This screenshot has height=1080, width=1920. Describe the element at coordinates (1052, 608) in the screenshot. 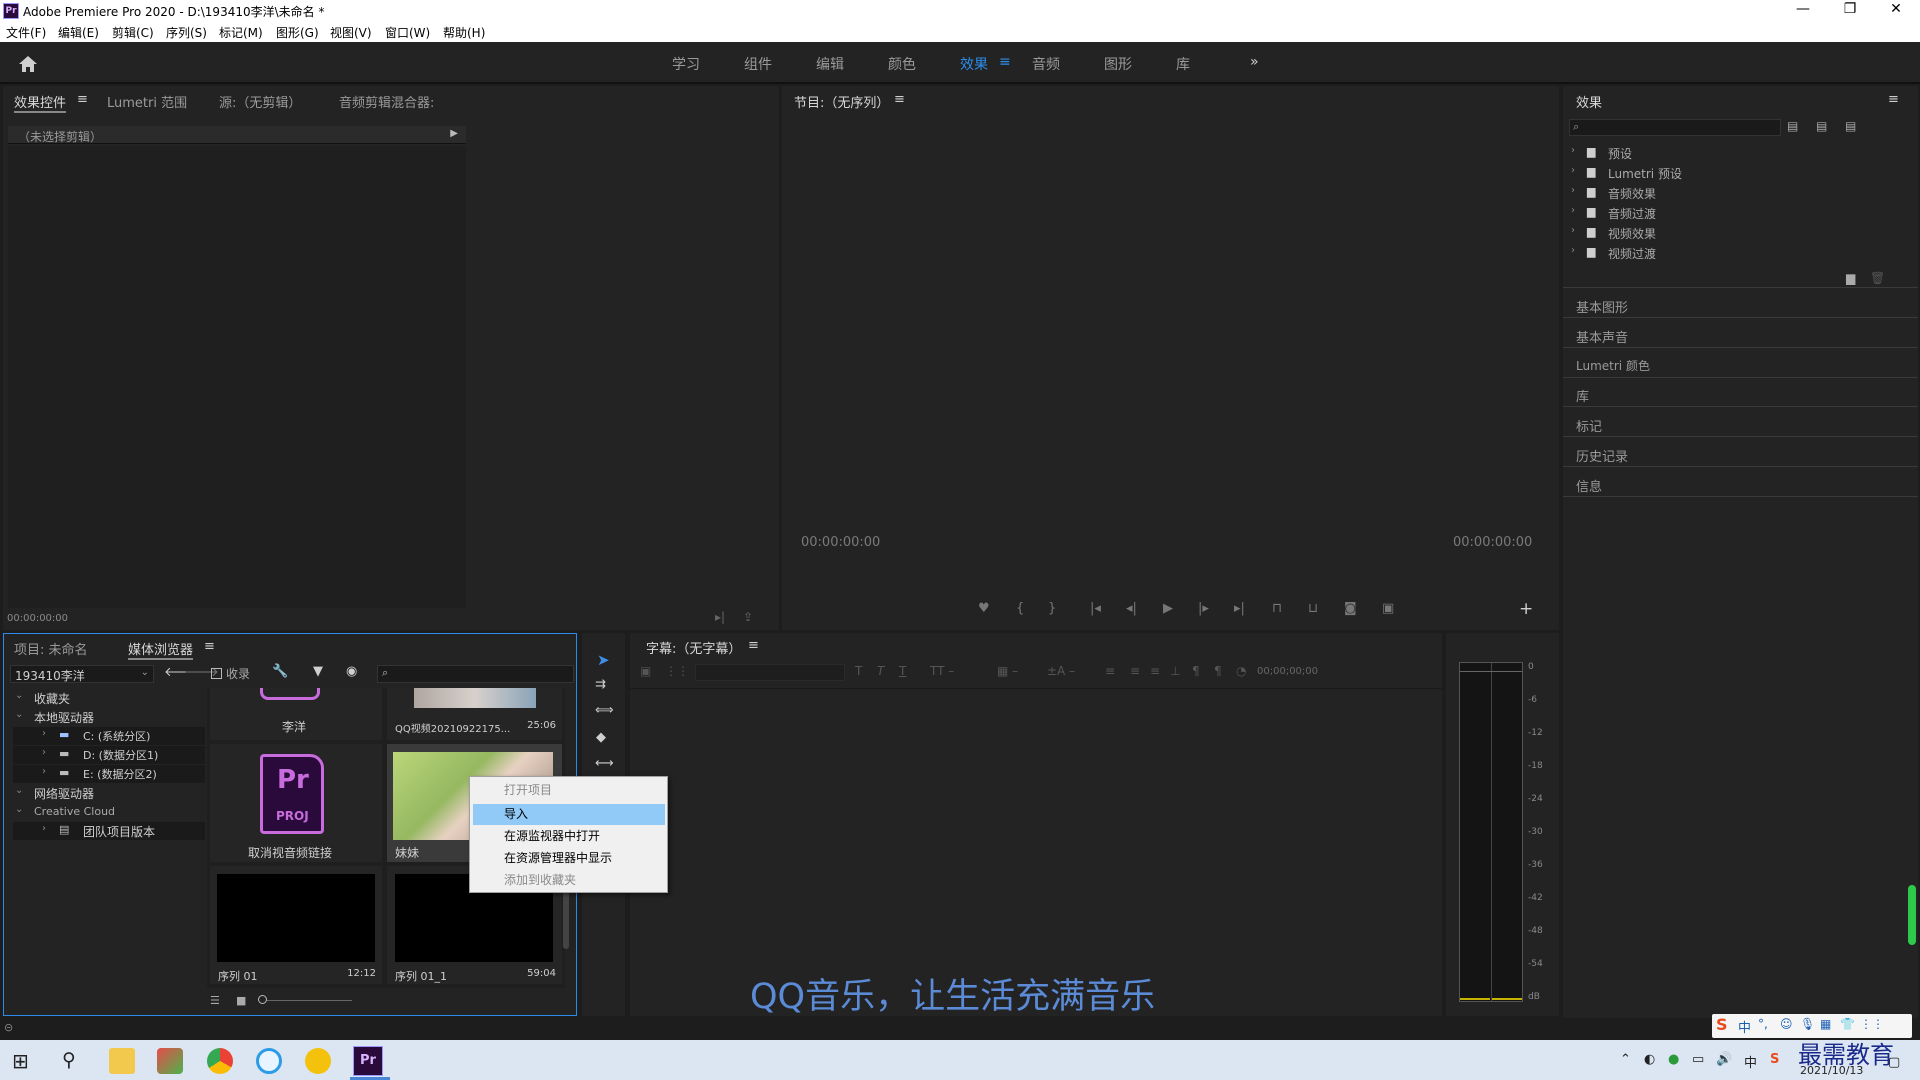

I see `mark-out-icon: }` at that location.